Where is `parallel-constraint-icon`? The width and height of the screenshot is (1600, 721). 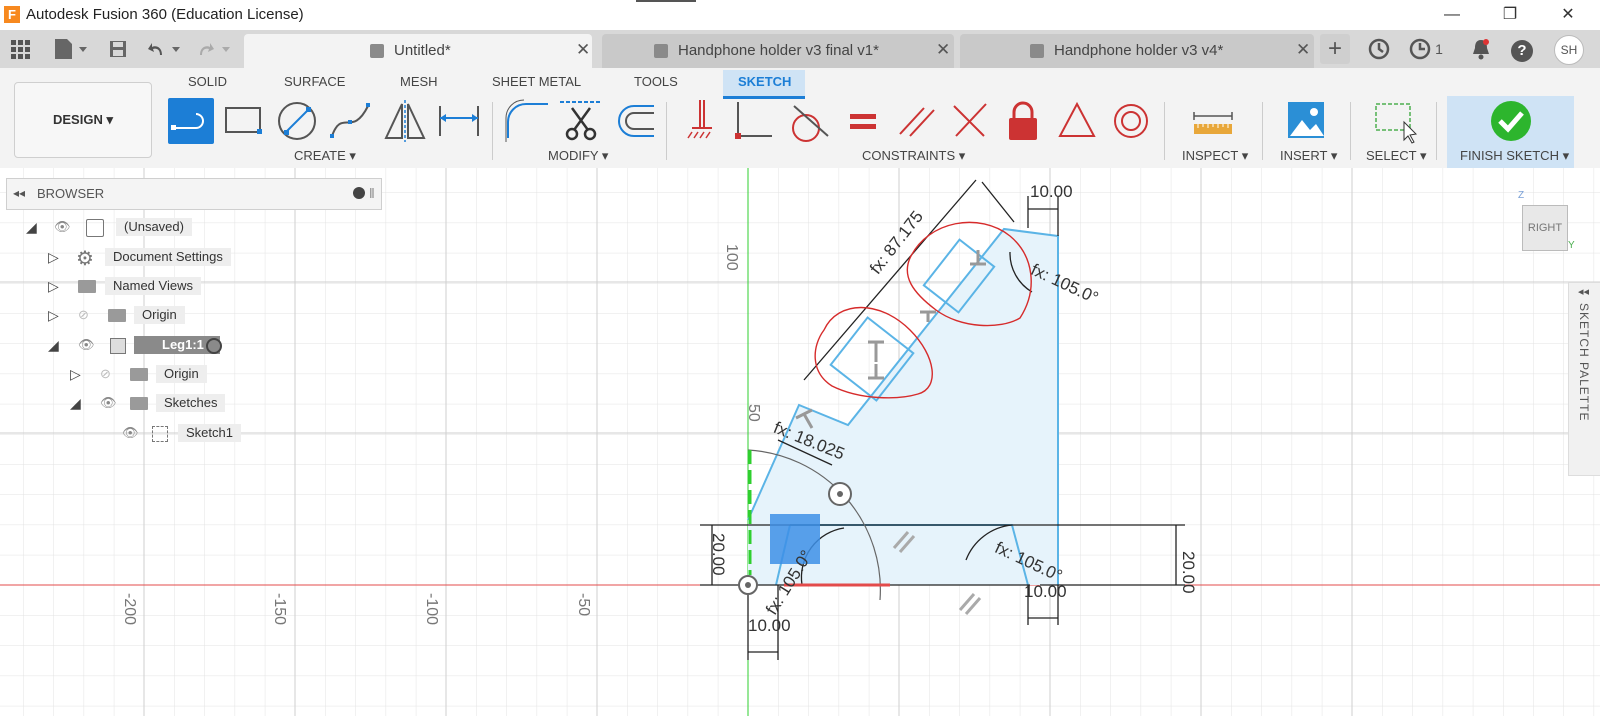
parallel-constraint-icon is located at coordinates (917, 121).